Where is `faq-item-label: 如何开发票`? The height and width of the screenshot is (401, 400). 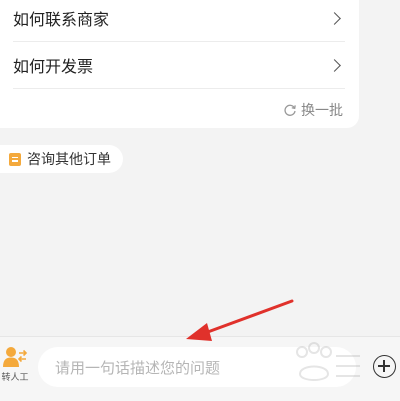 faq-item-label: 如何开发票 is located at coordinates (53, 66).